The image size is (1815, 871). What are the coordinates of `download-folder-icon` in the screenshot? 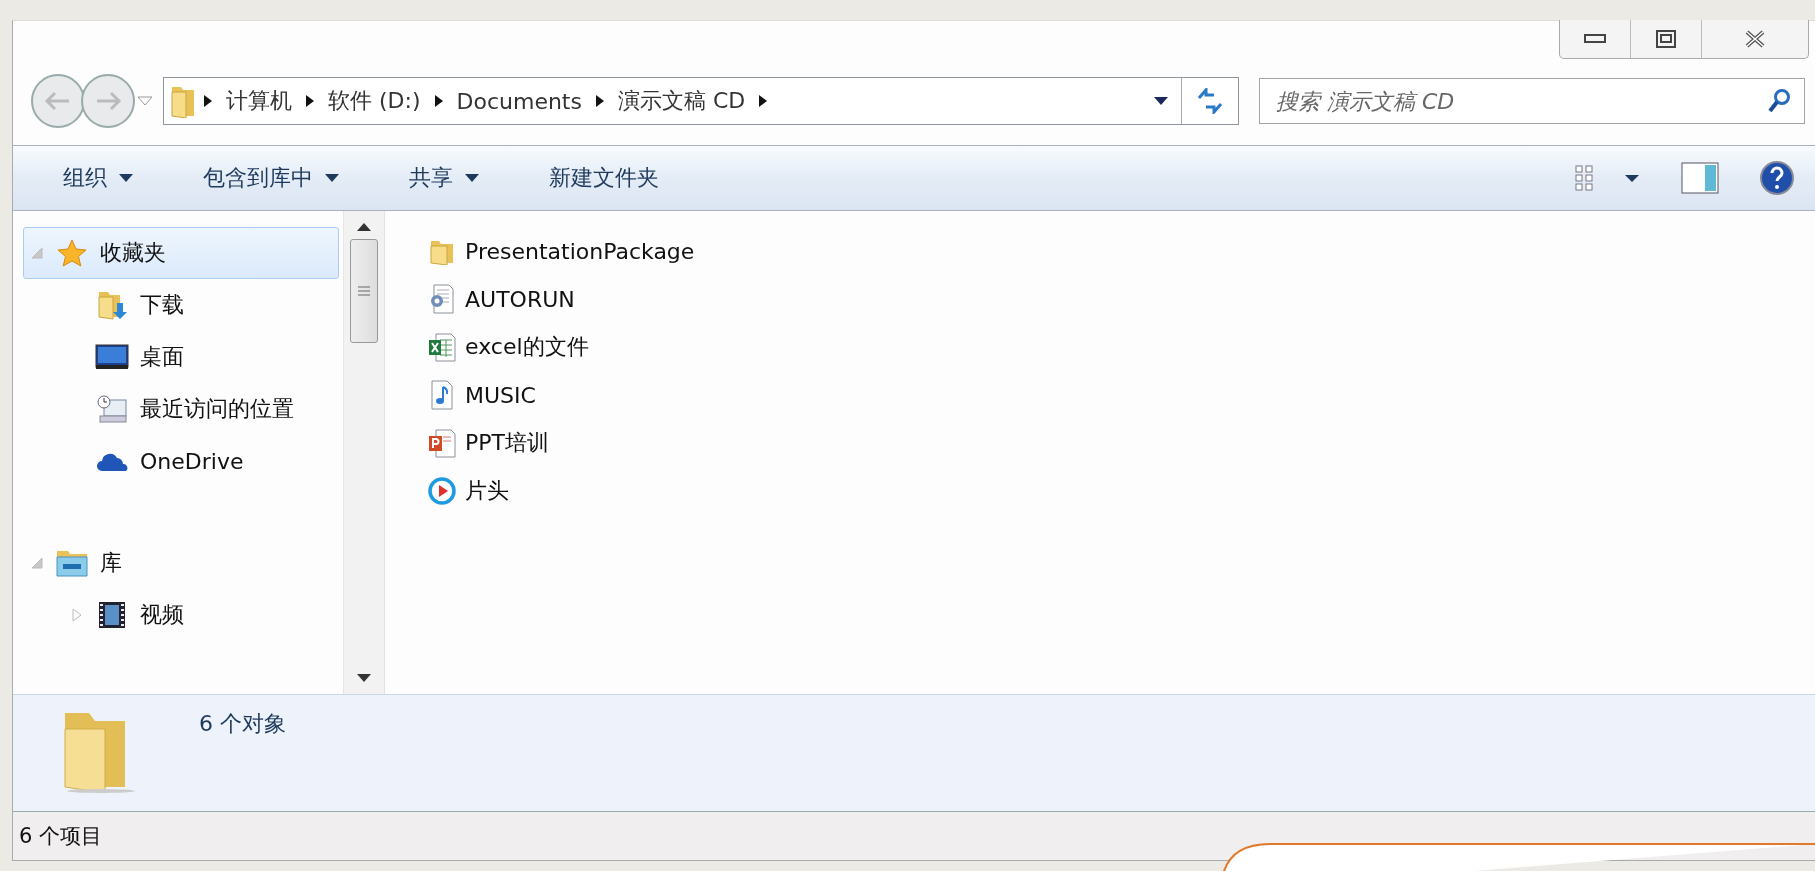 It's located at (112, 305).